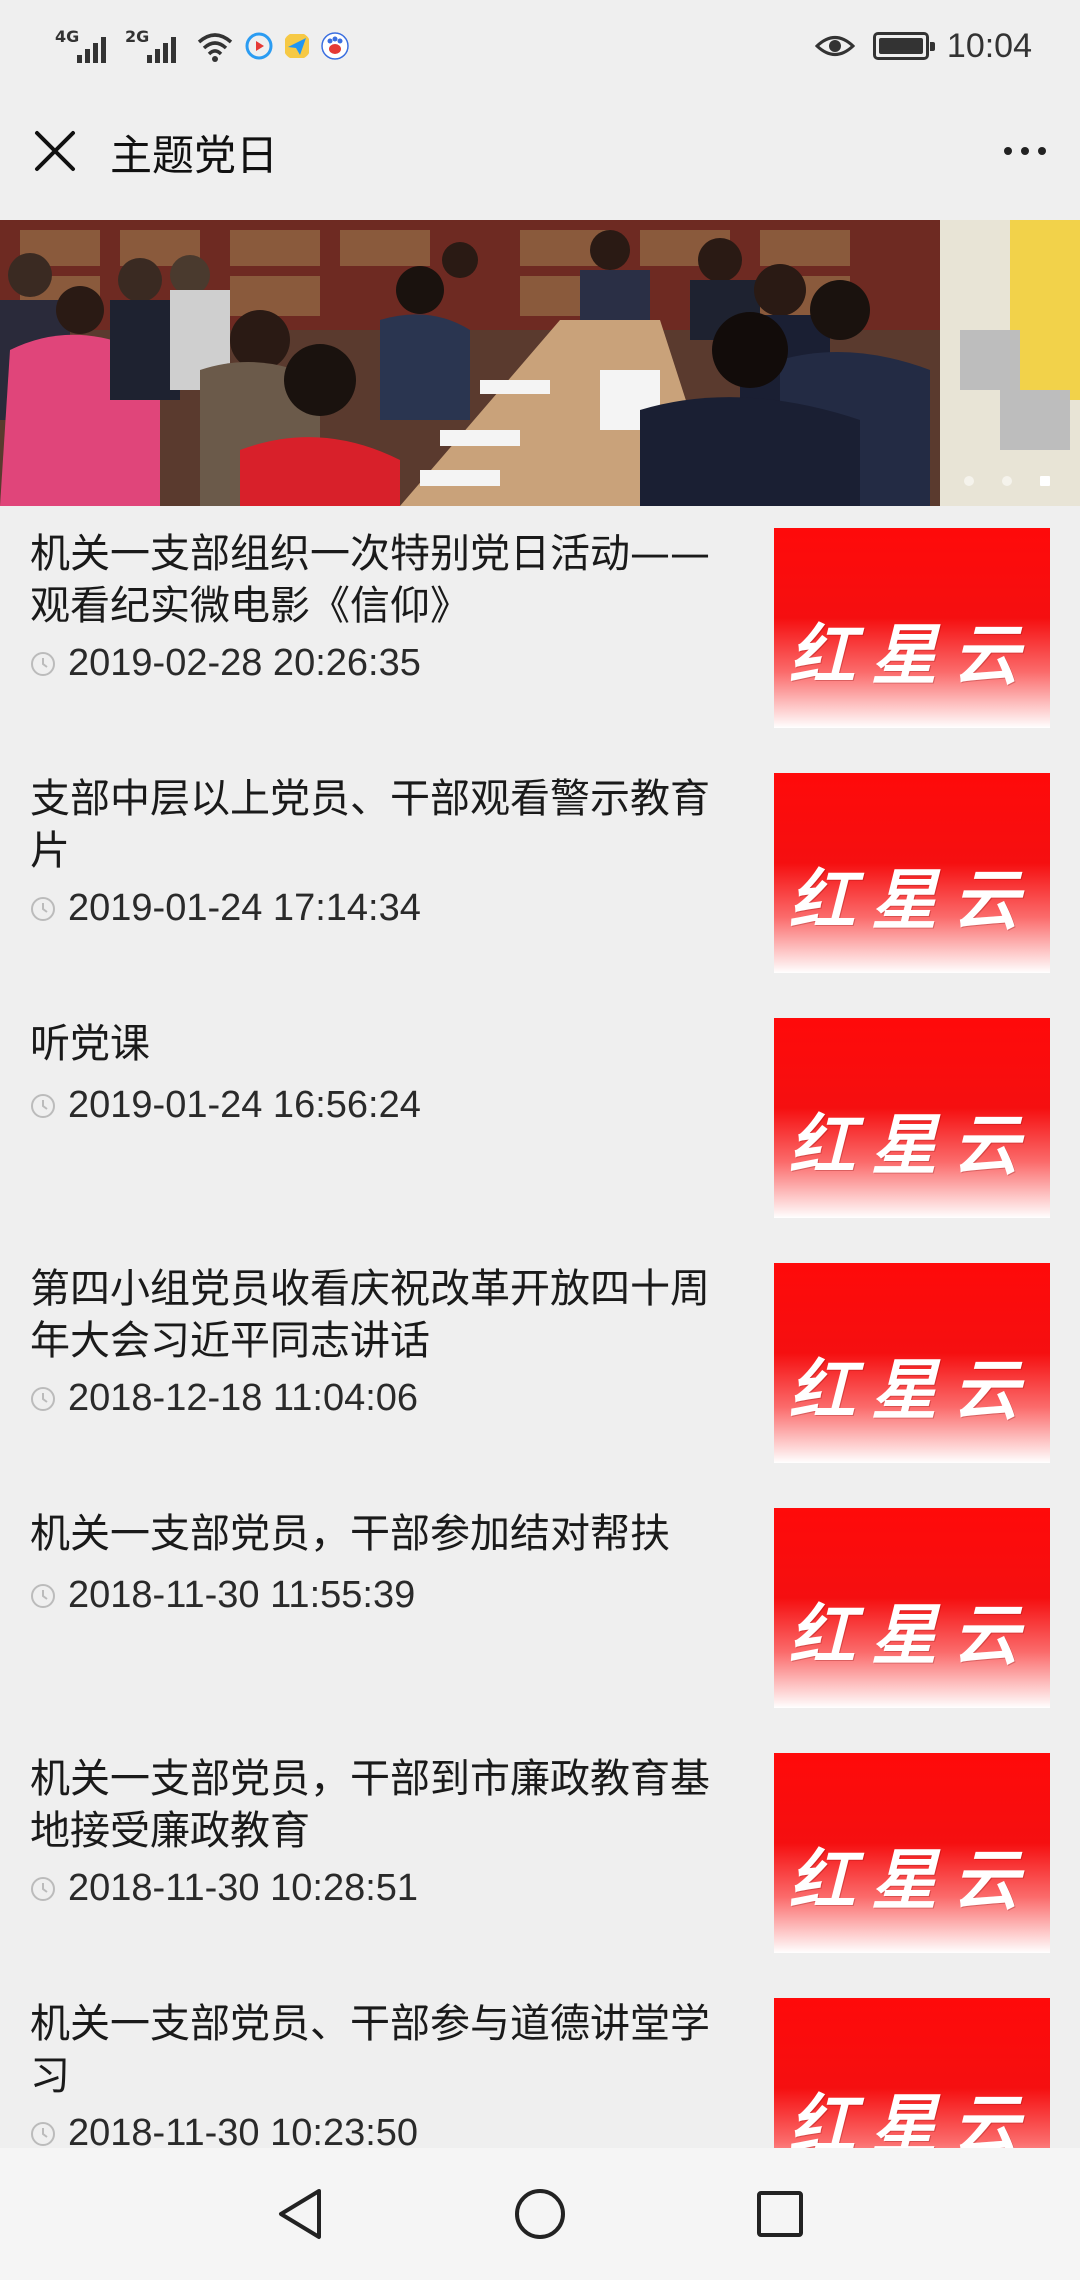 This screenshot has width=1080, height=2280. Describe the element at coordinates (244, 1105) in the screenshot. I see `item-time-text: 2019-01-24 16:56:24` at that location.